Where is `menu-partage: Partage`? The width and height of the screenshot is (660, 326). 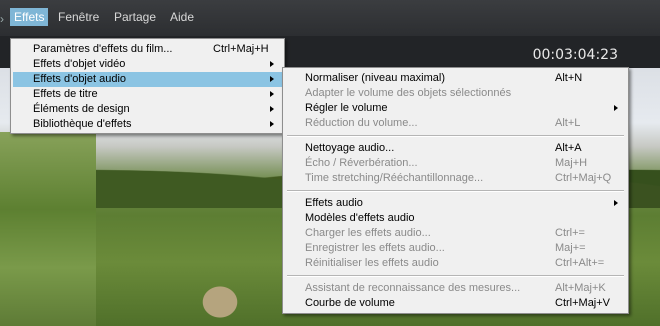
menu-partage: Partage is located at coordinates (135, 17).